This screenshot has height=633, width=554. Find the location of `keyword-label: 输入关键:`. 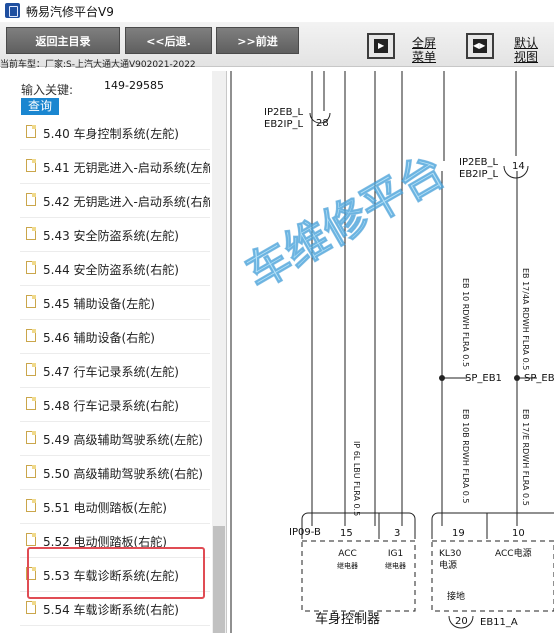

keyword-label: 输入关键: is located at coordinates (47, 90).